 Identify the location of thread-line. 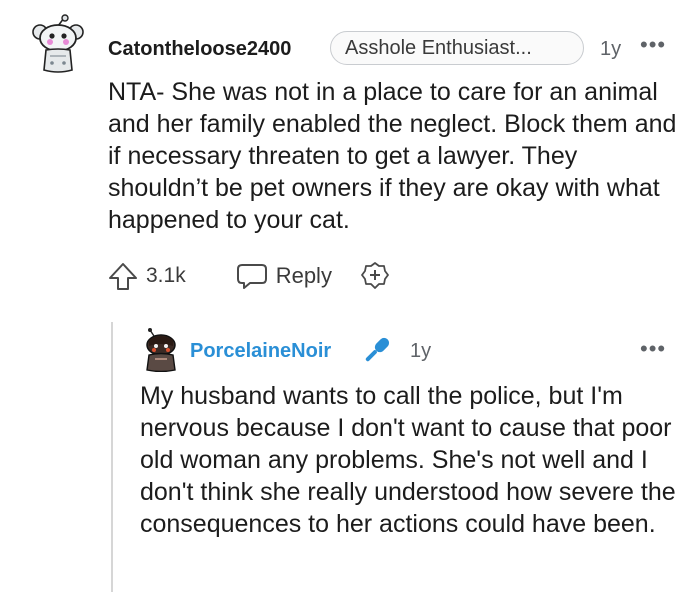
(112, 457).